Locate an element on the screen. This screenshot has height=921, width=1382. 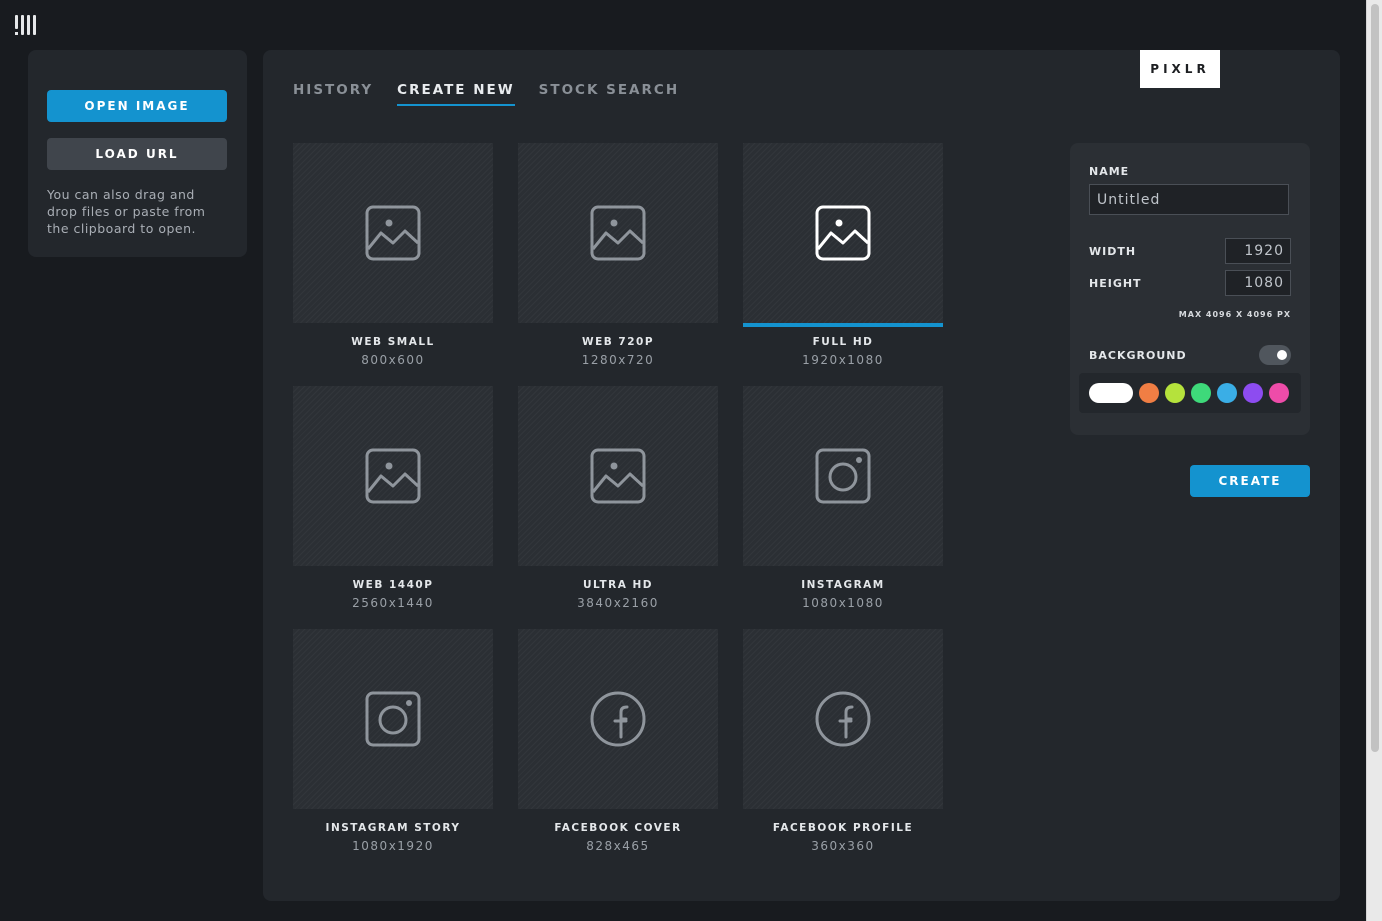
swatch-orange is located at coordinates (1149, 393).